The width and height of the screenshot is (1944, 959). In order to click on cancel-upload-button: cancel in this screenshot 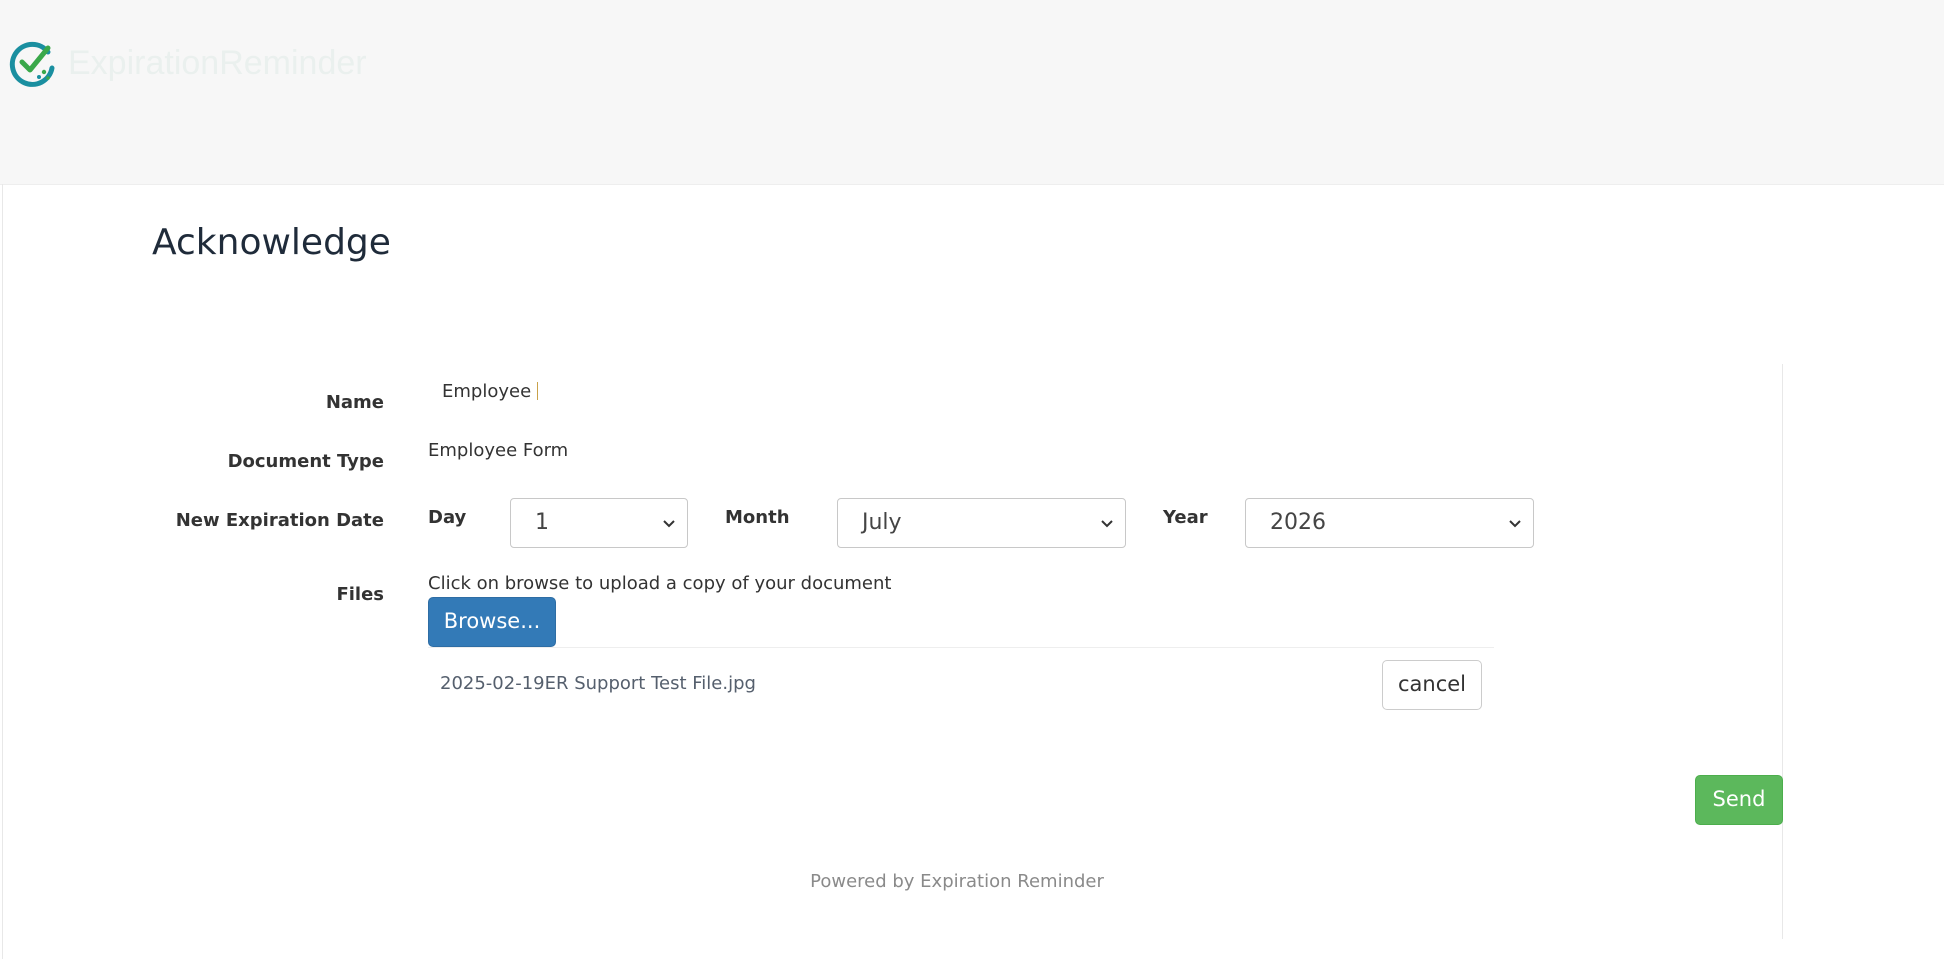, I will do `click(1432, 685)`.